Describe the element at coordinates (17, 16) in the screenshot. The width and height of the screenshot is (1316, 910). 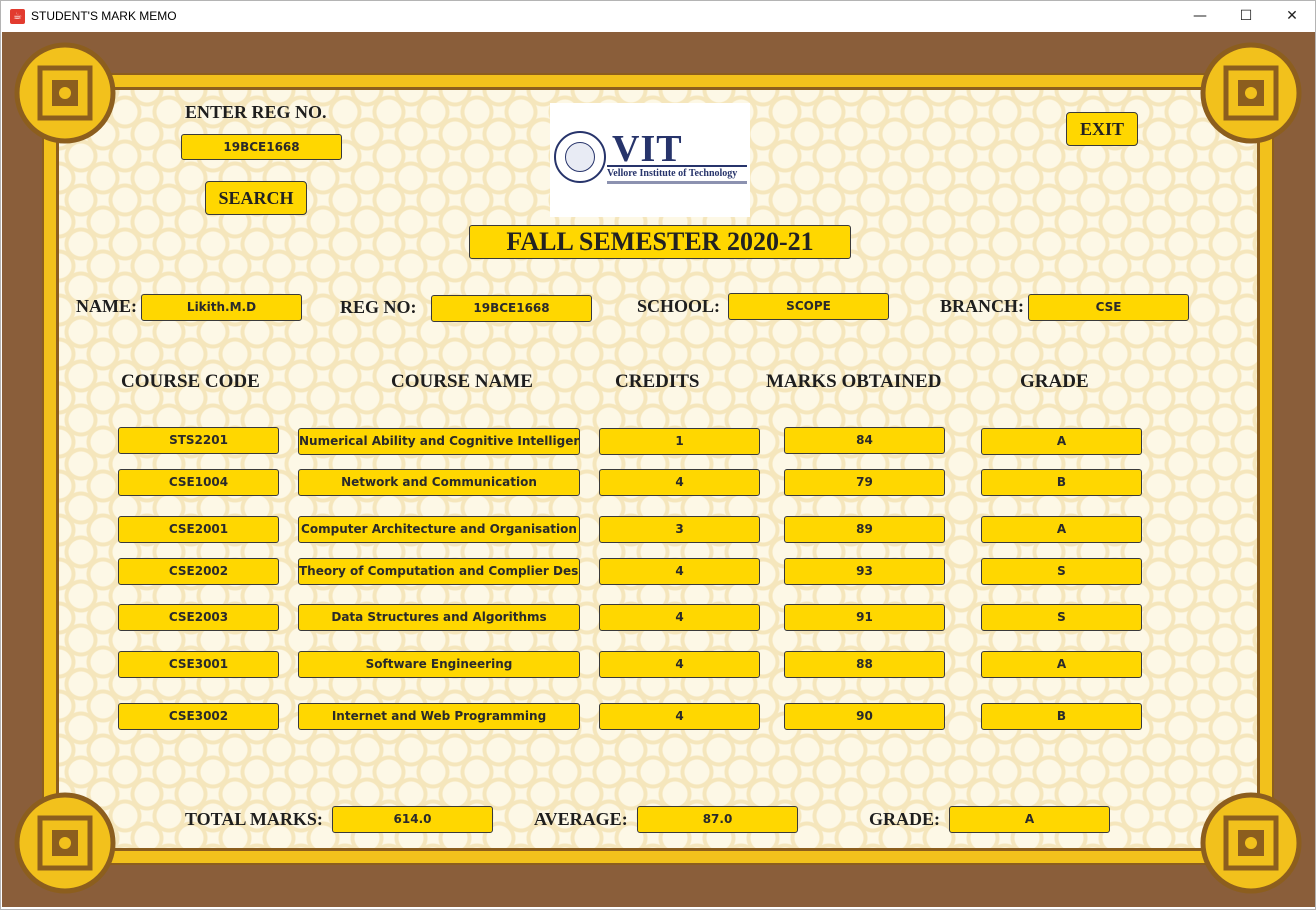
I see `java-cup-icon: ☕` at that location.